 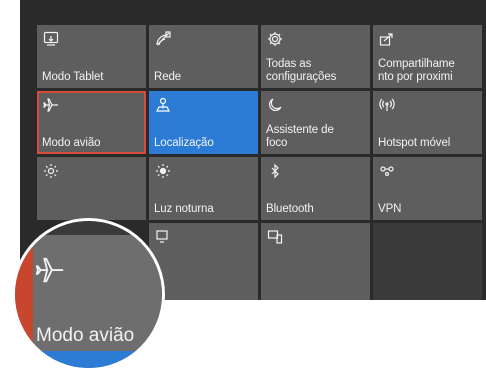 I want to click on tablet-icon, so click(x=51, y=39).